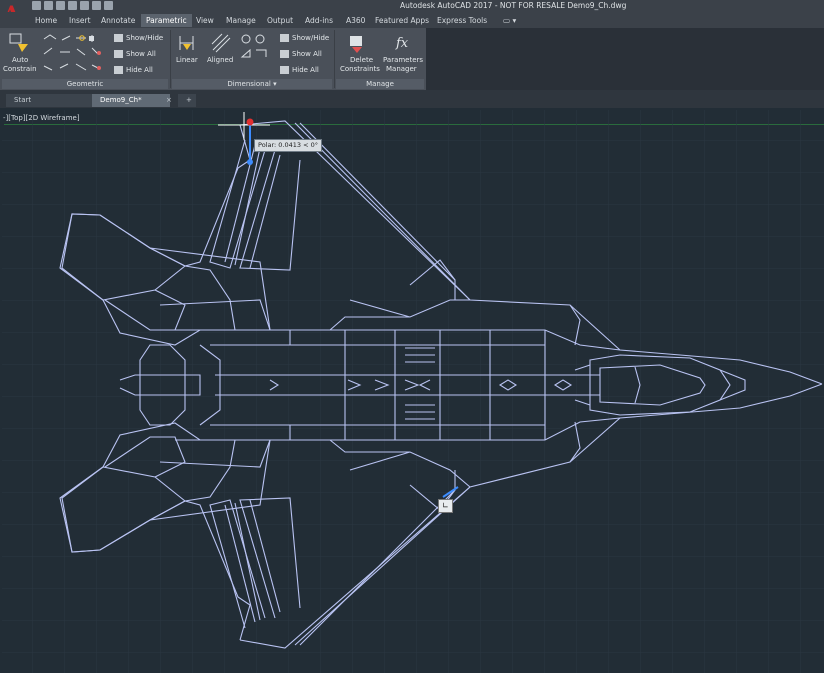 Image resolution: width=824 pixels, height=673 pixels. Describe the element at coordinates (205, 20) in the screenshot. I see `tab-view: View` at that location.